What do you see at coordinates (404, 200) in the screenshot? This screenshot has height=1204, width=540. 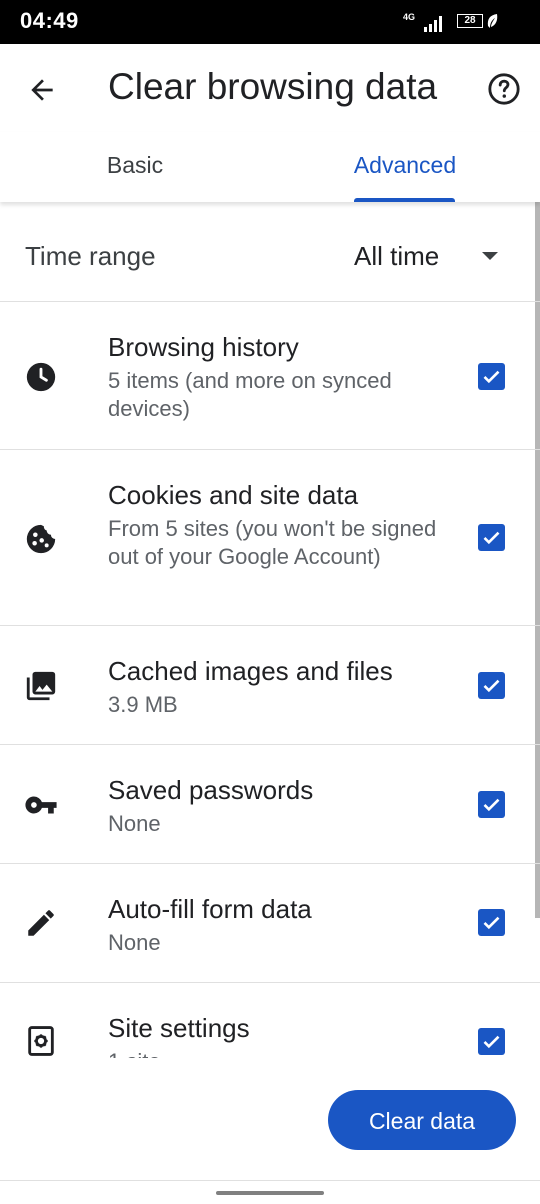 I see `tab-indicator` at bounding box center [404, 200].